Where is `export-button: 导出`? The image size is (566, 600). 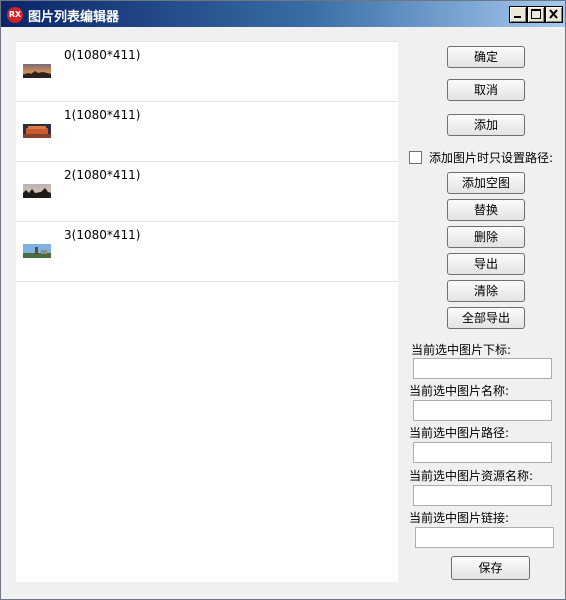 export-button: 导出 is located at coordinates (486, 264).